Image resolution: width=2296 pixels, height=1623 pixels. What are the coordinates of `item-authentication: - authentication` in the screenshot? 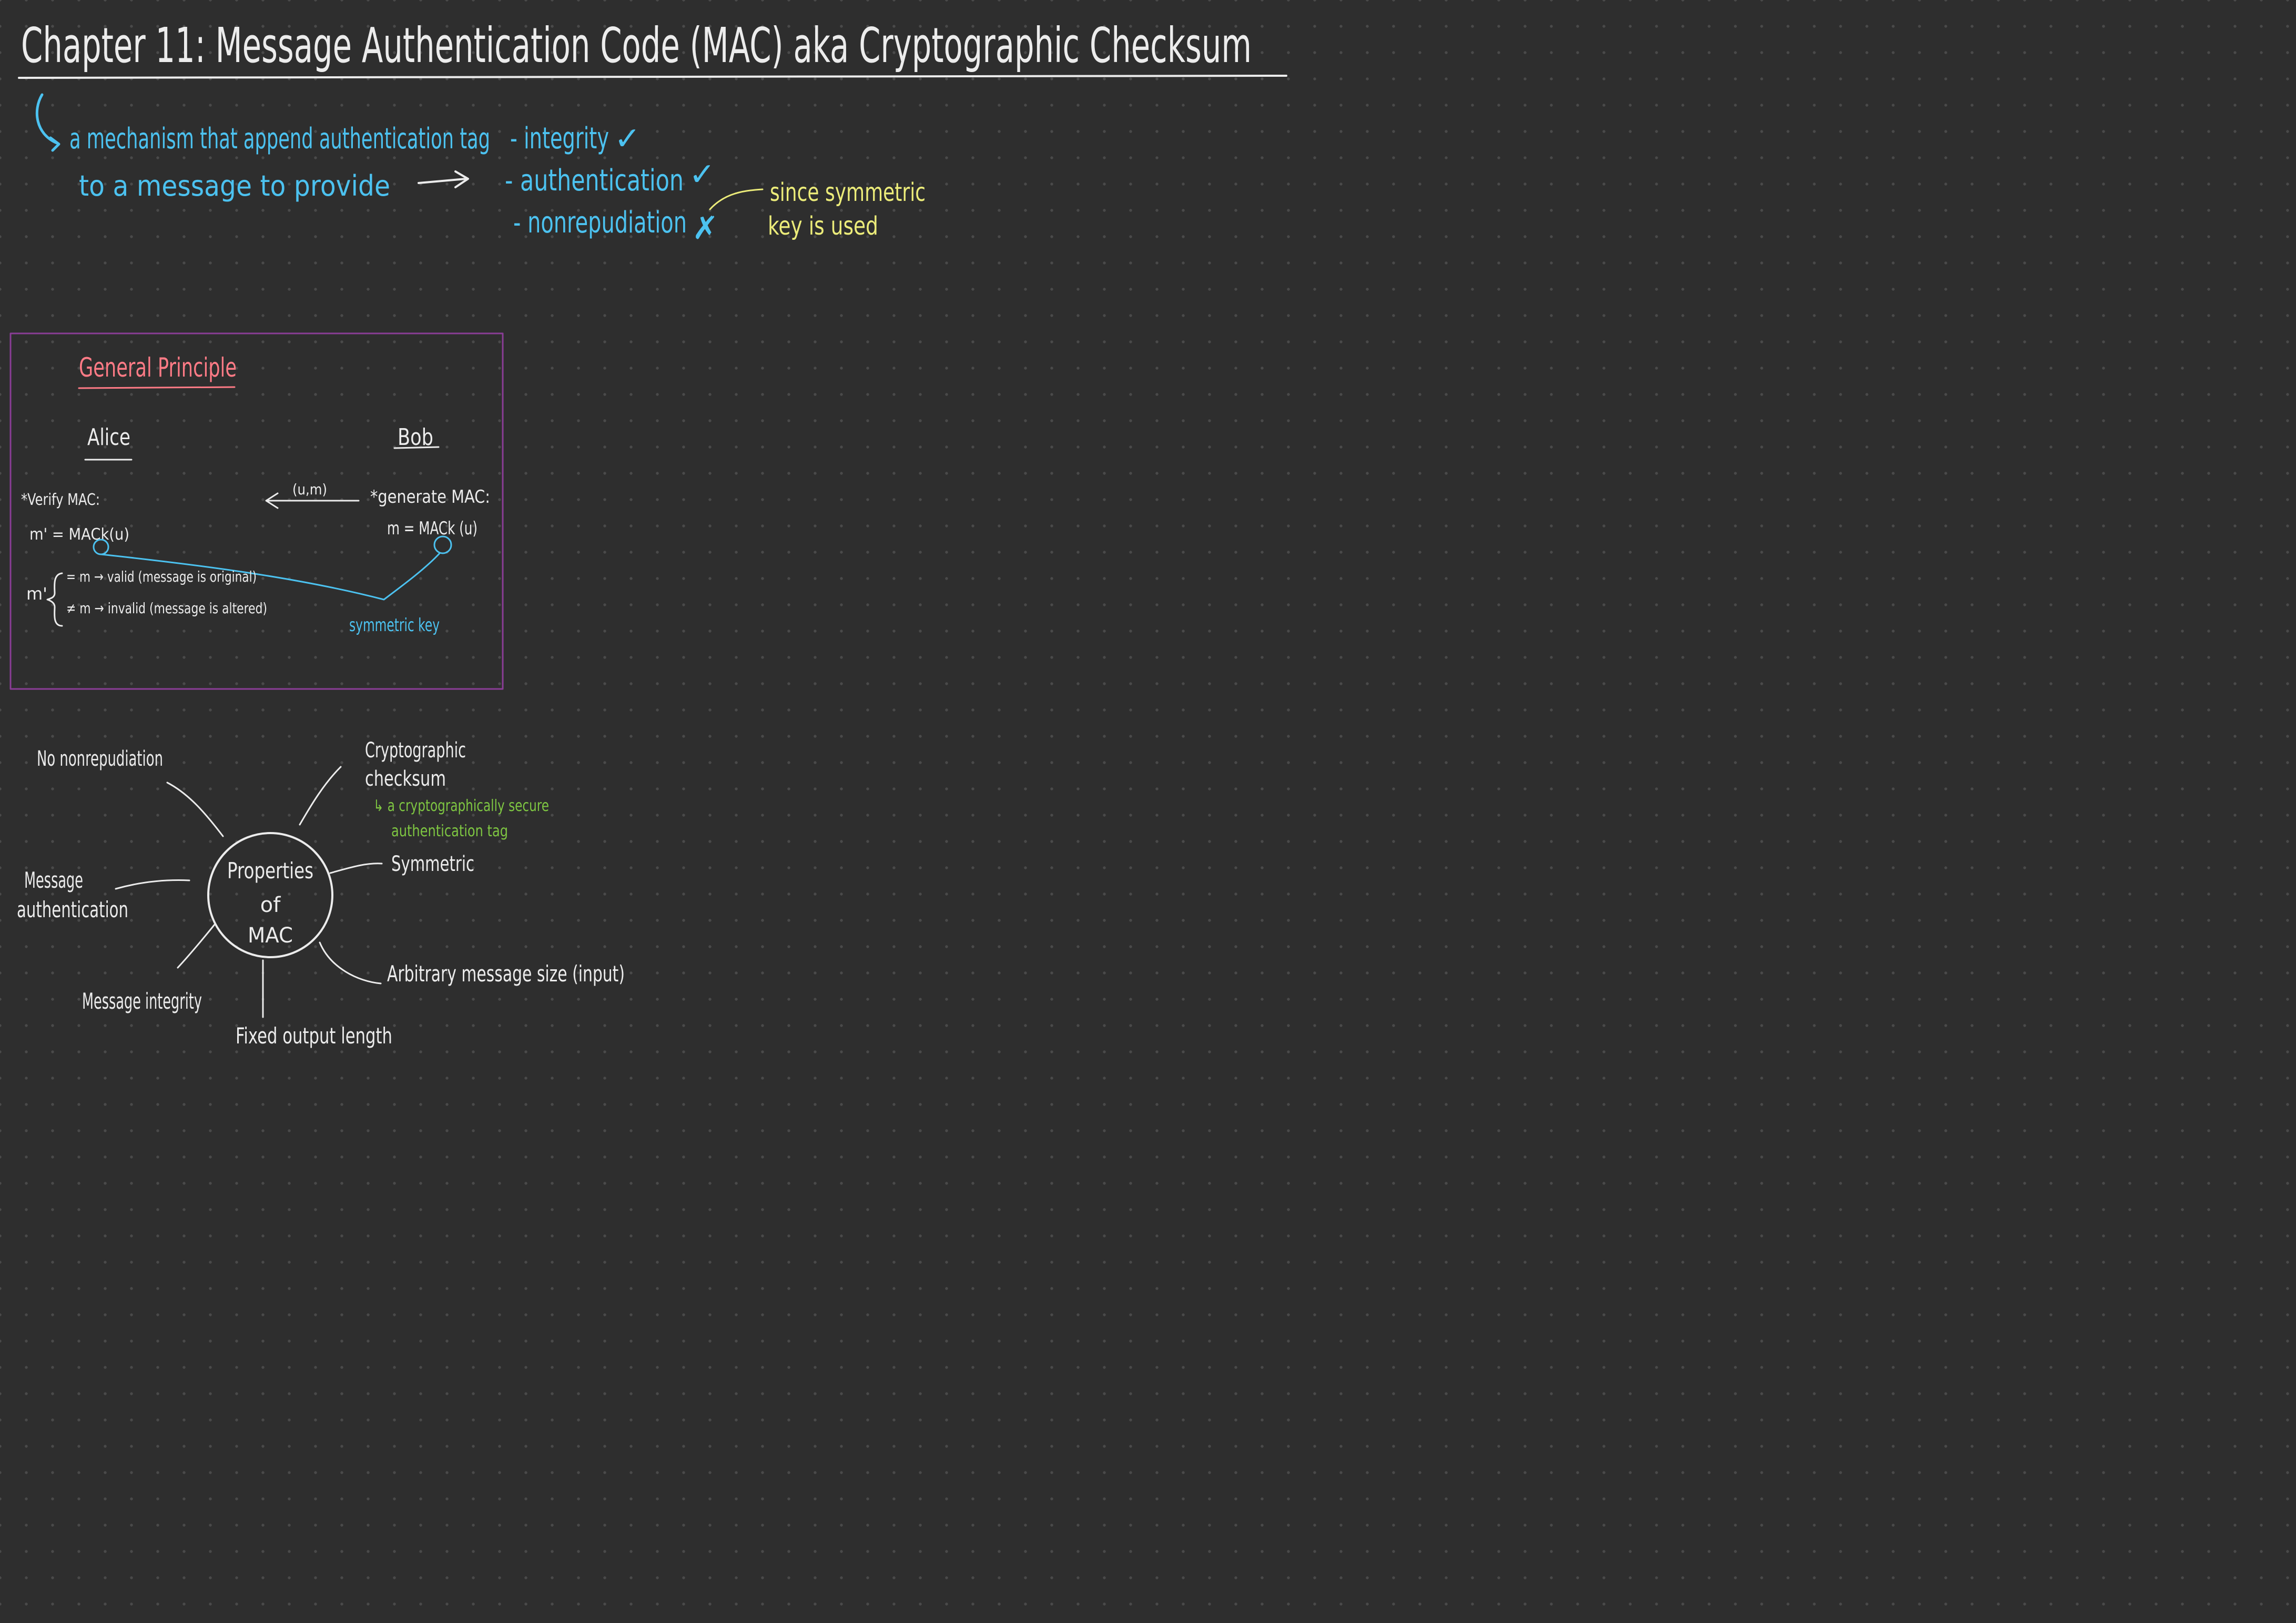 It's located at (594, 181).